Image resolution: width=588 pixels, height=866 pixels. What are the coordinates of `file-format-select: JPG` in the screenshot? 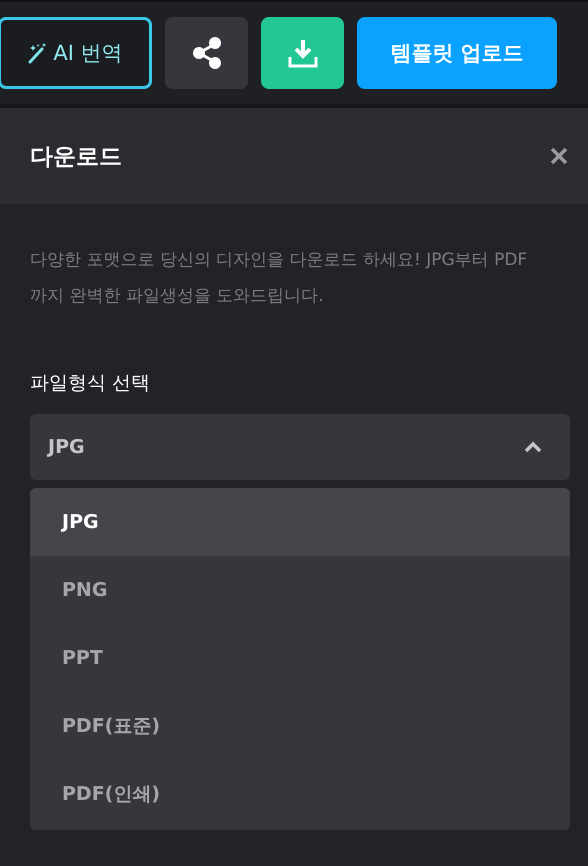 It's located at (300, 447).